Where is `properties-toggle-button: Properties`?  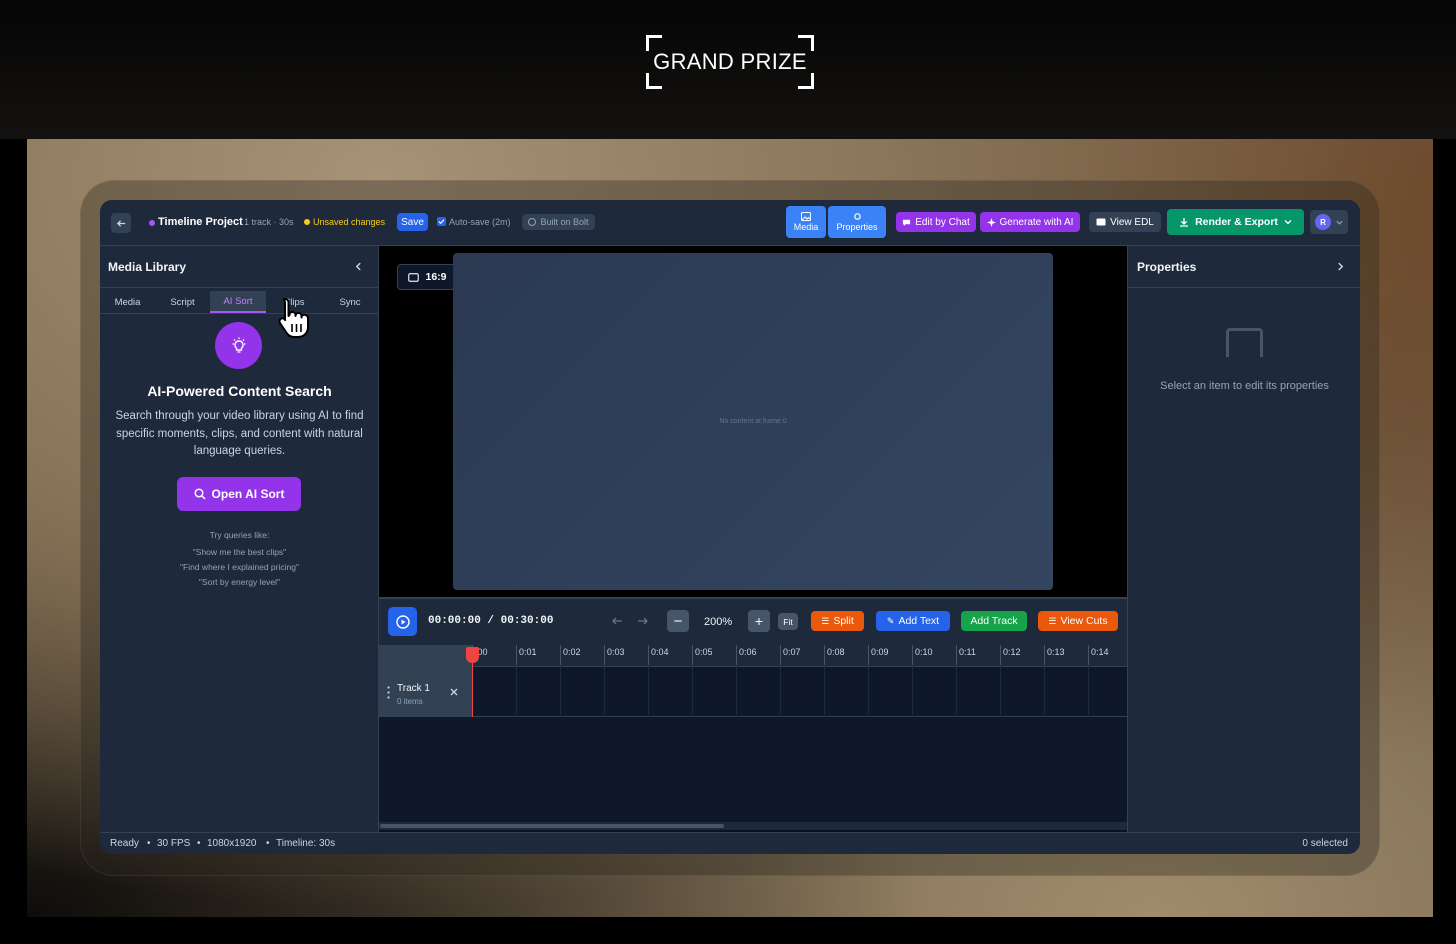
properties-toggle-button: Properties is located at coordinates (857, 222).